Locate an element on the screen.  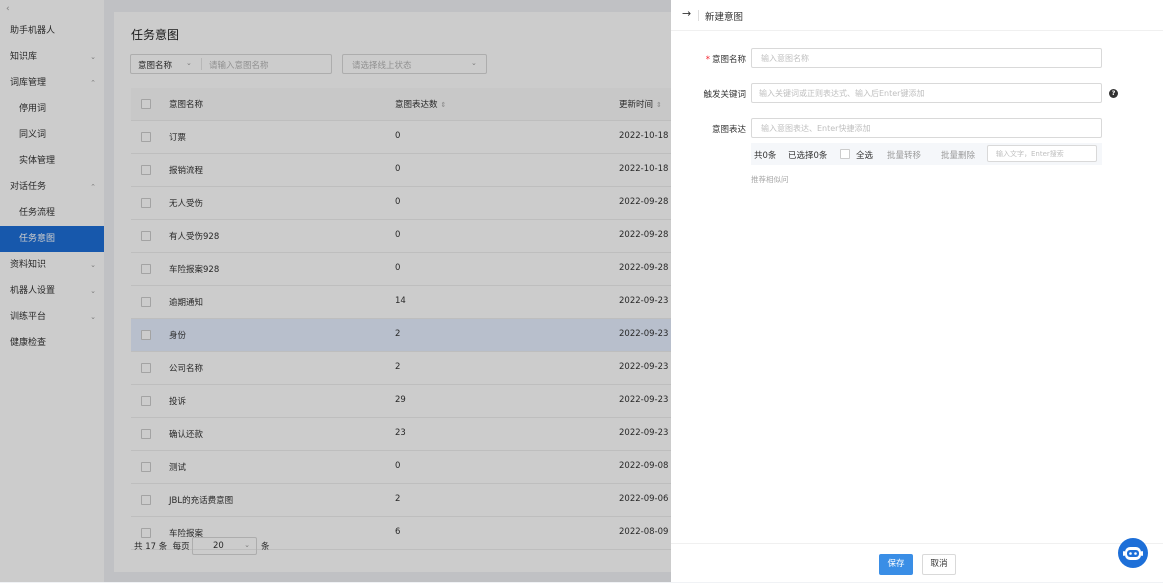
select-all-label: 全选 is located at coordinates (864, 155).